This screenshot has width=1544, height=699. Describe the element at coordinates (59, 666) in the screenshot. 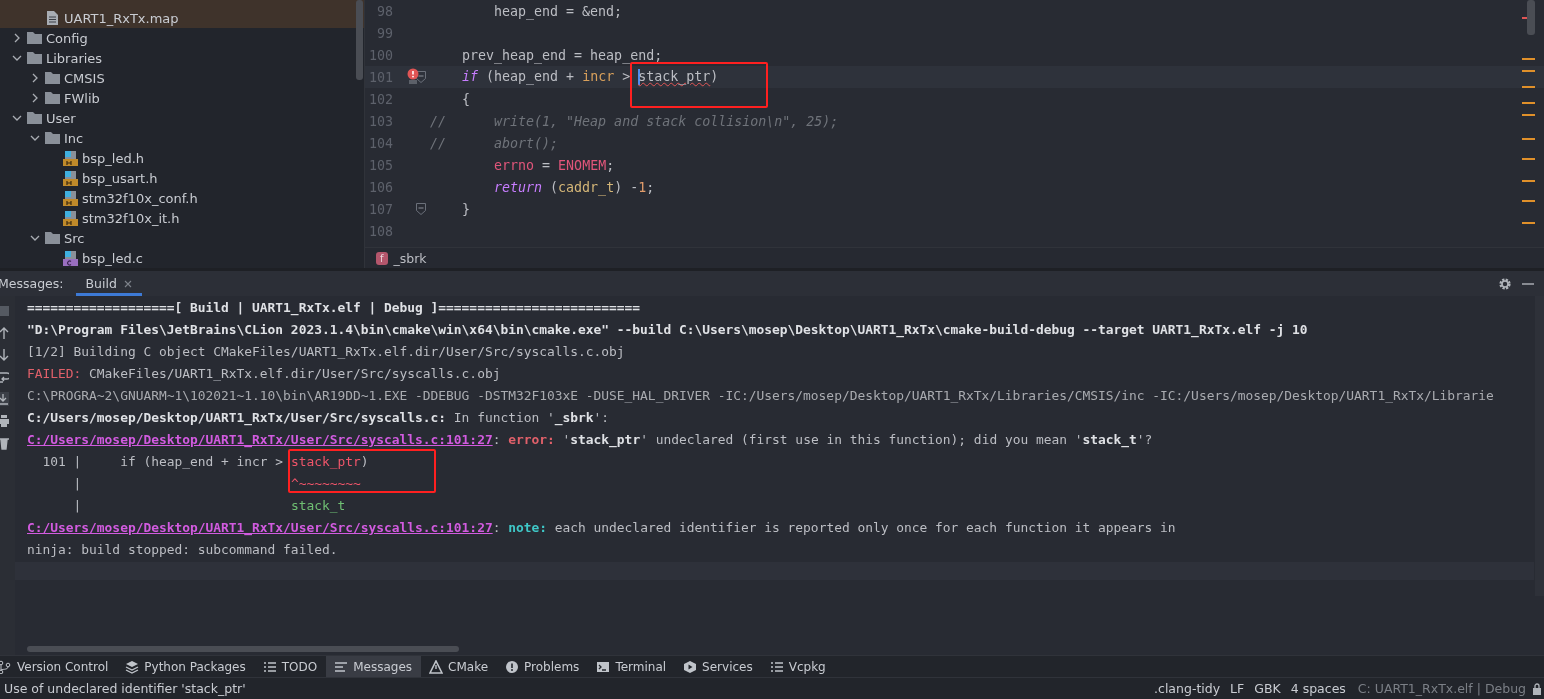

I see `tool-window-button: Version Control` at that location.